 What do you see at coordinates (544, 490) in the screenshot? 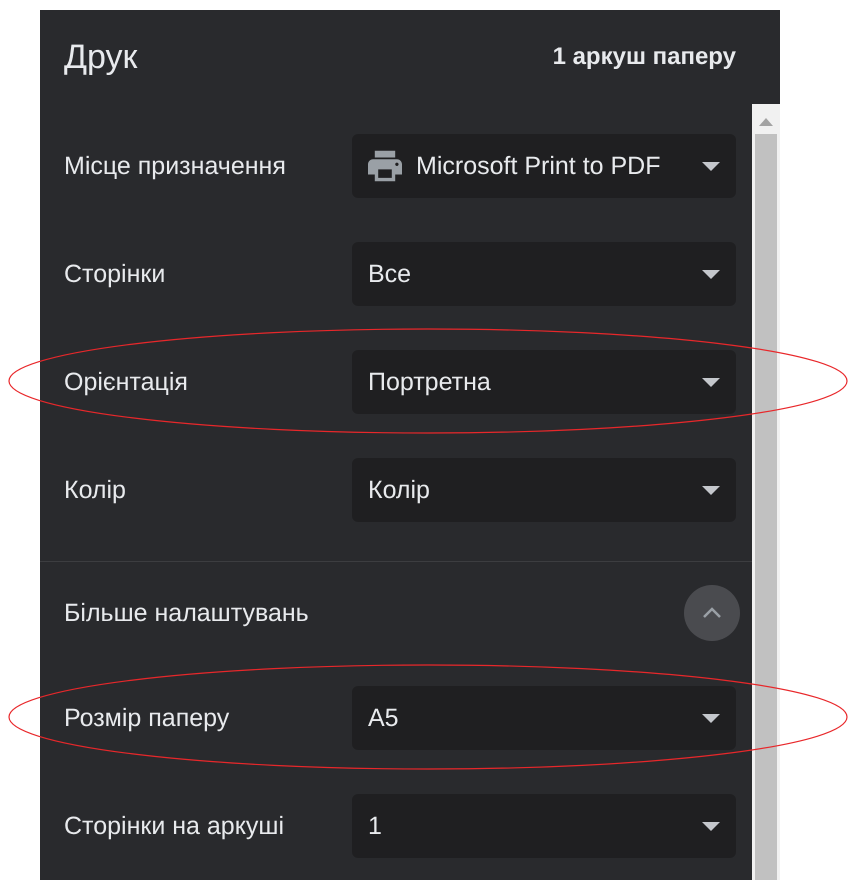
I see `dropdown-select: Колір` at bounding box center [544, 490].